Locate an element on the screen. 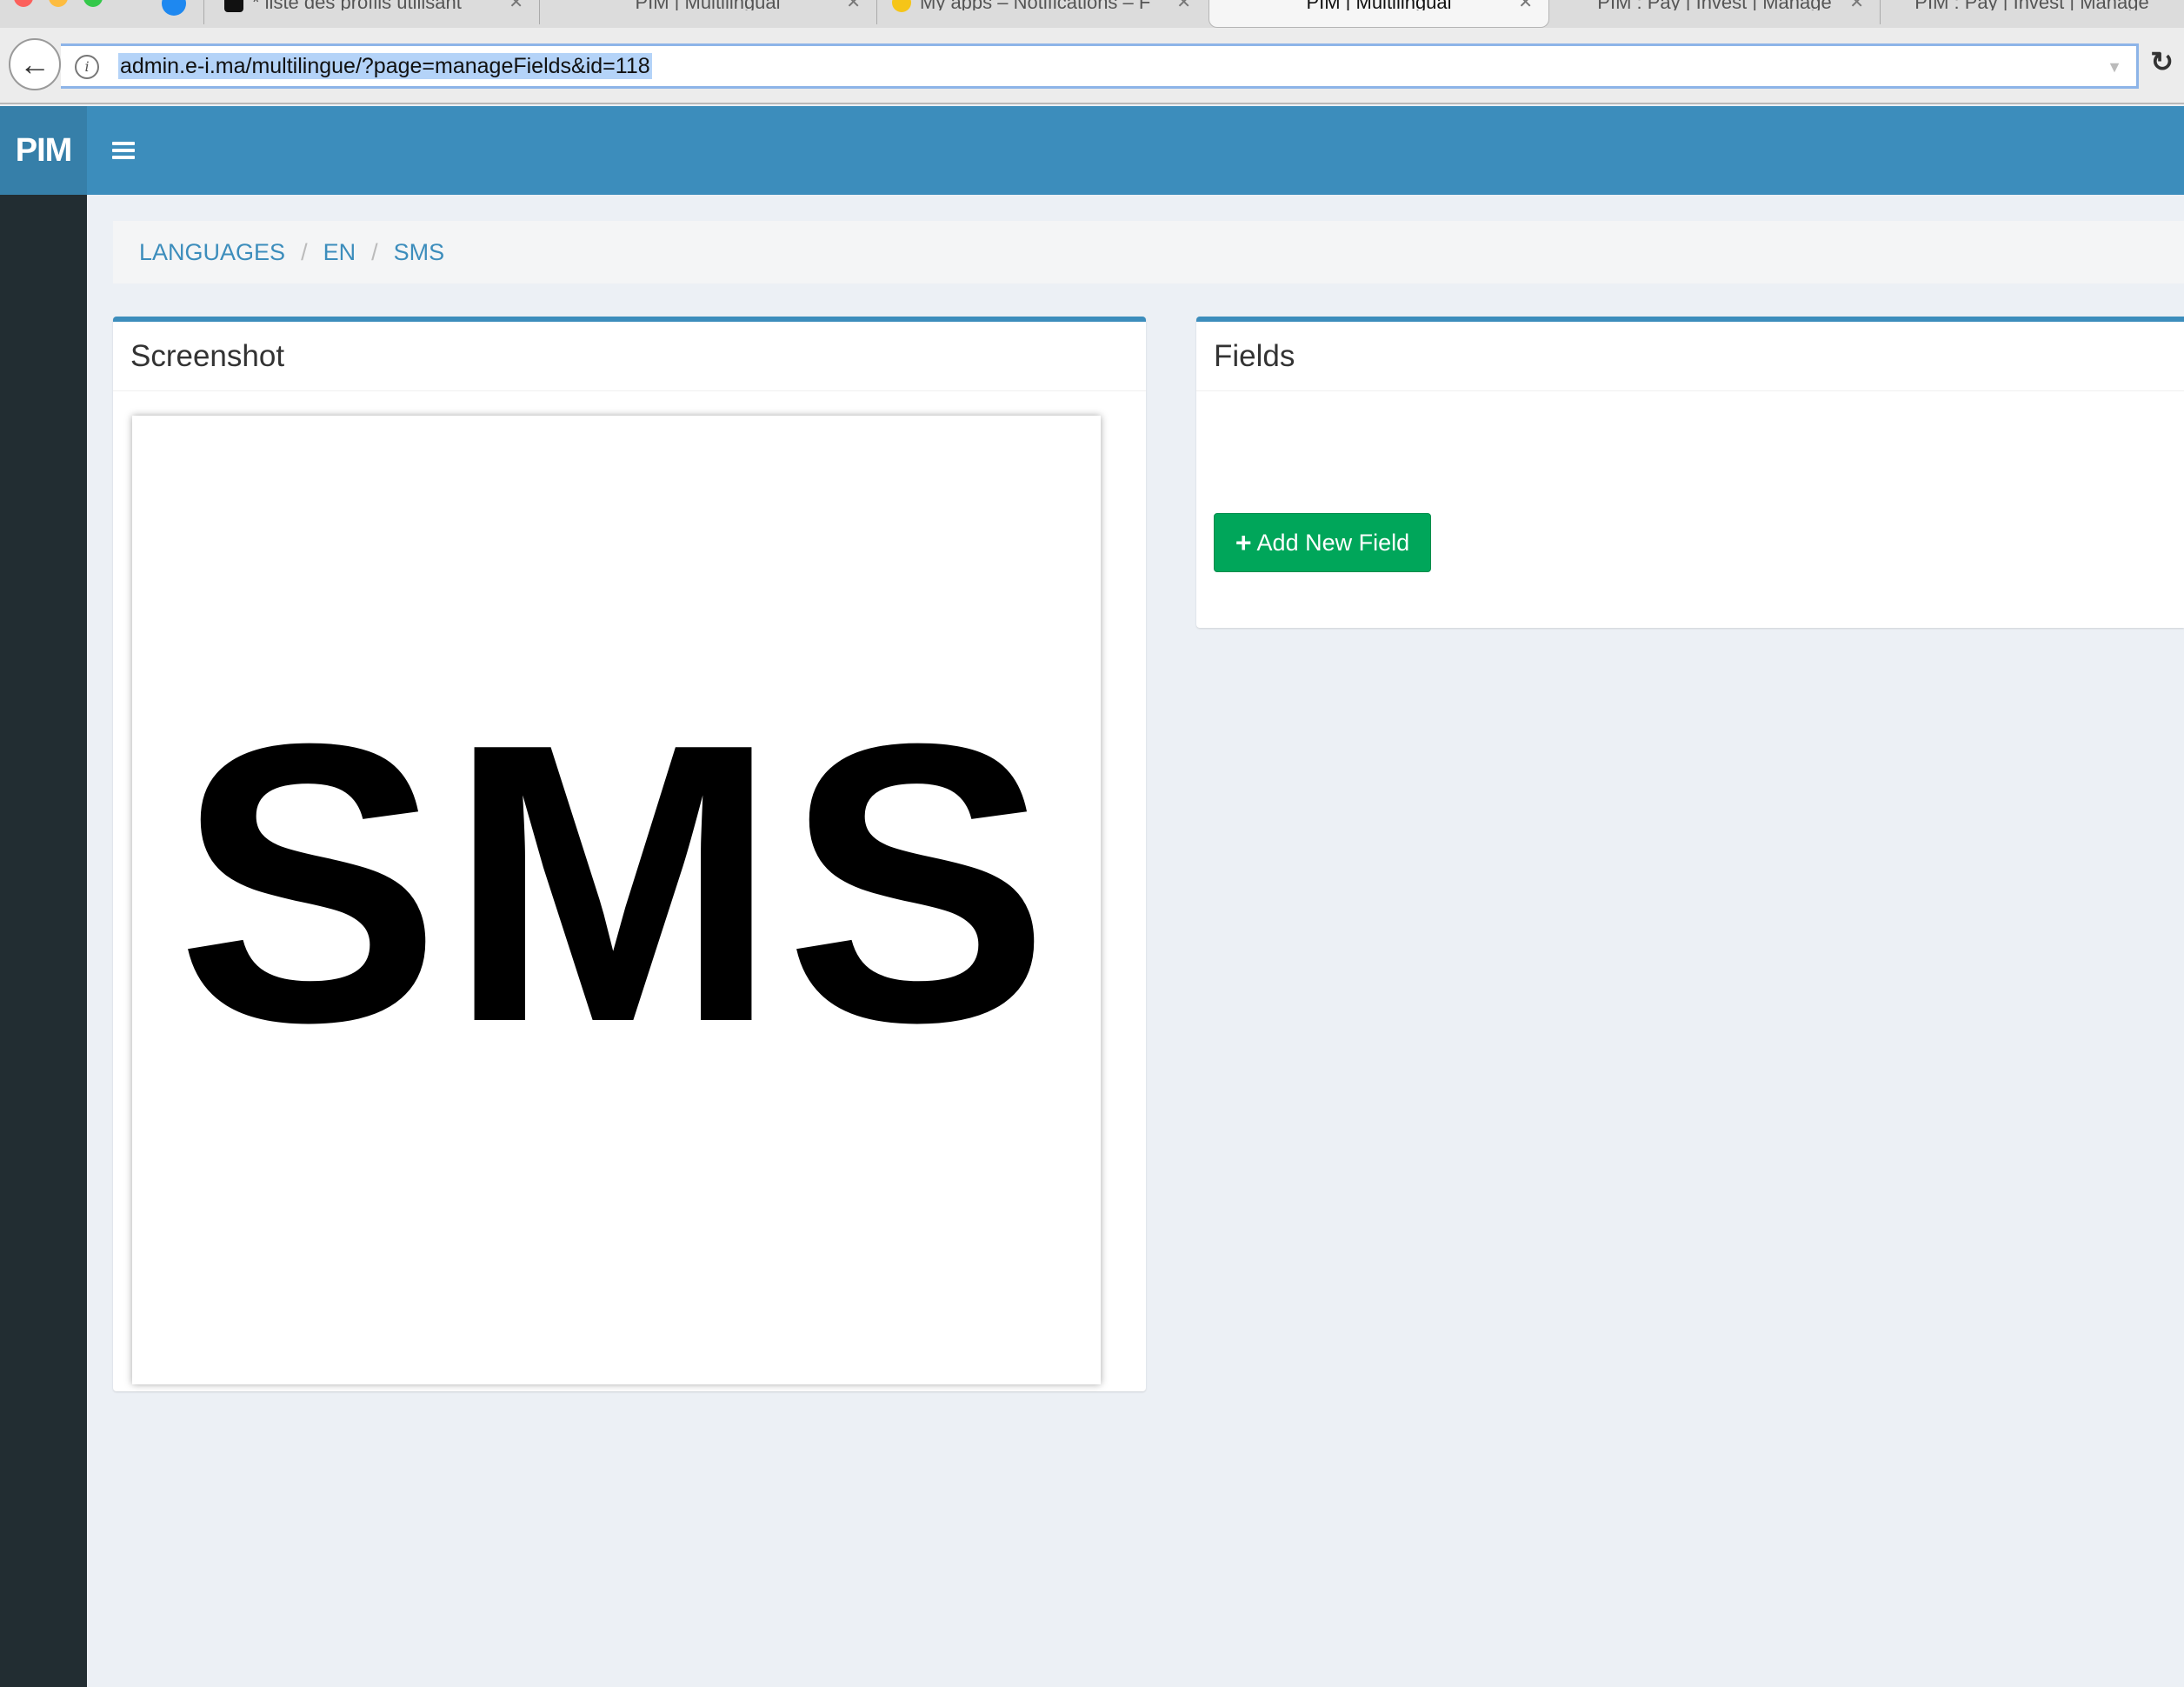 The image size is (2184, 1687). dropdown-icon: ▼ is located at coordinates (2114, 67).